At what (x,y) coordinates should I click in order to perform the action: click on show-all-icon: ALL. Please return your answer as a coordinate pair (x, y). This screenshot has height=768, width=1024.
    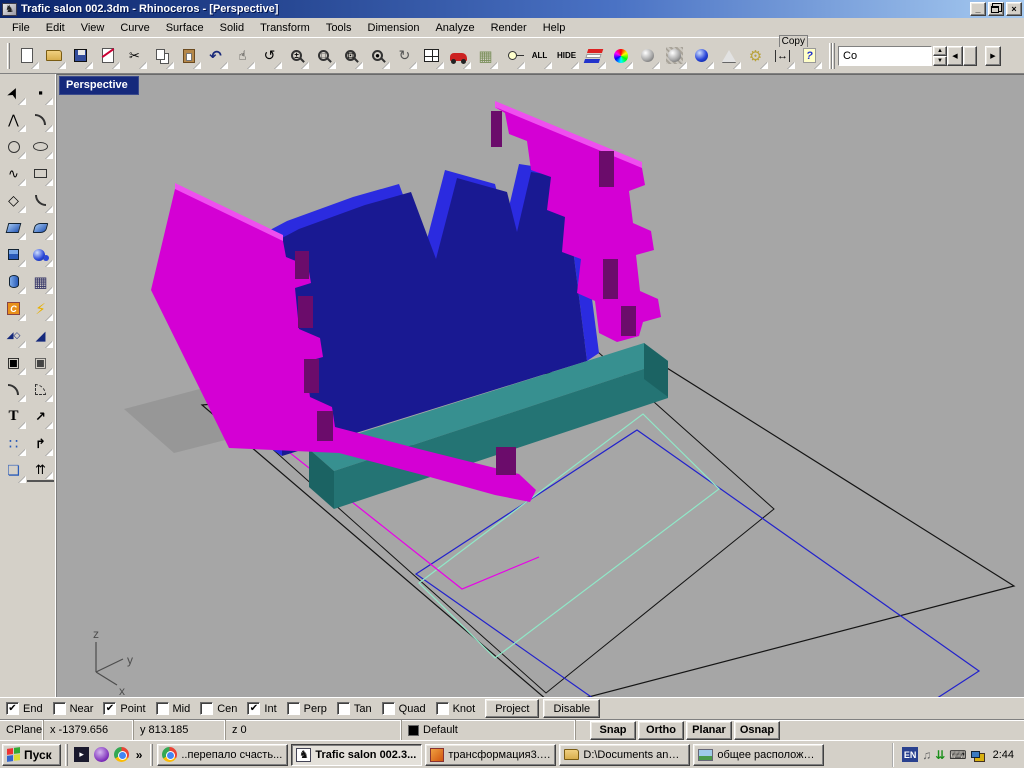
    Looking at the image, I should click on (539, 56).